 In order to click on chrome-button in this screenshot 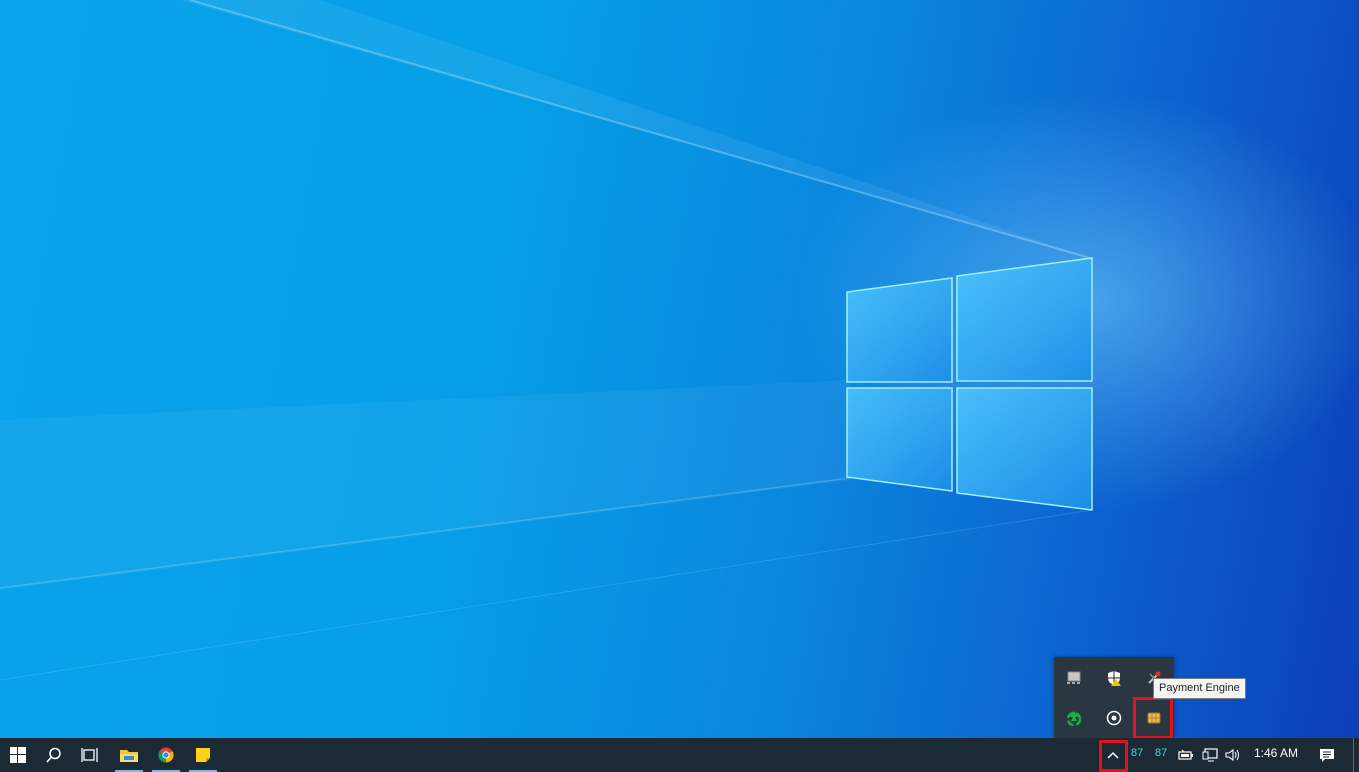, I will do `click(166, 755)`.